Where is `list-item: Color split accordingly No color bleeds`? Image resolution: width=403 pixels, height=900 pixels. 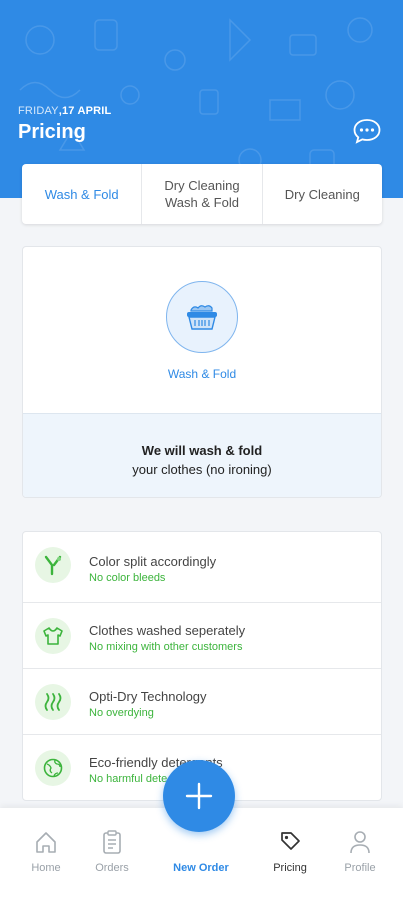 list-item: Color split accordingly No color bleeds is located at coordinates (202, 567).